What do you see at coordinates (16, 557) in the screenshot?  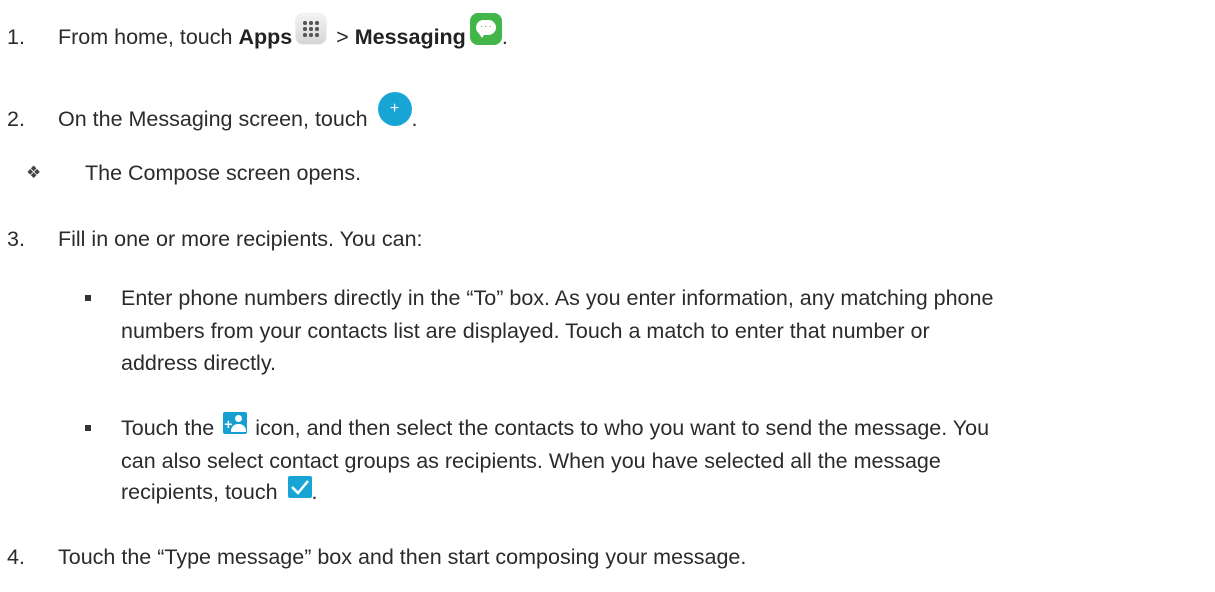 I see `step-number: 4.` at bounding box center [16, 557].